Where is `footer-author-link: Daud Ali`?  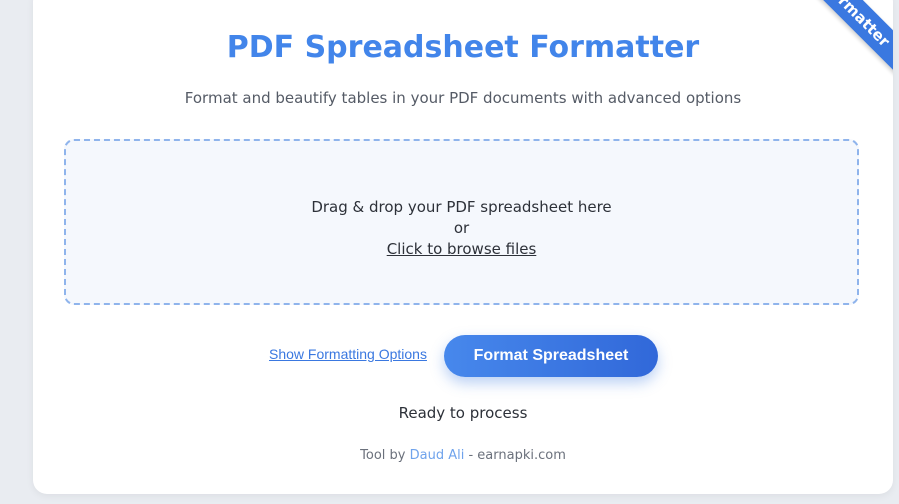
footer-author-link: Daud Ali is located at coordinates (437, 455).